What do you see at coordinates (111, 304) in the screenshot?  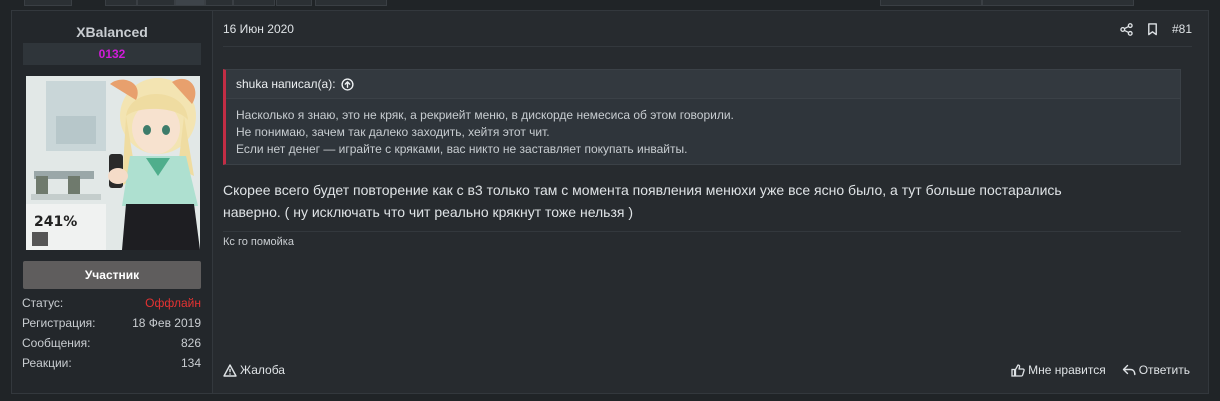 I see `stat-row-status: Статус: Оффлайн` at bounding box center [111, 304].